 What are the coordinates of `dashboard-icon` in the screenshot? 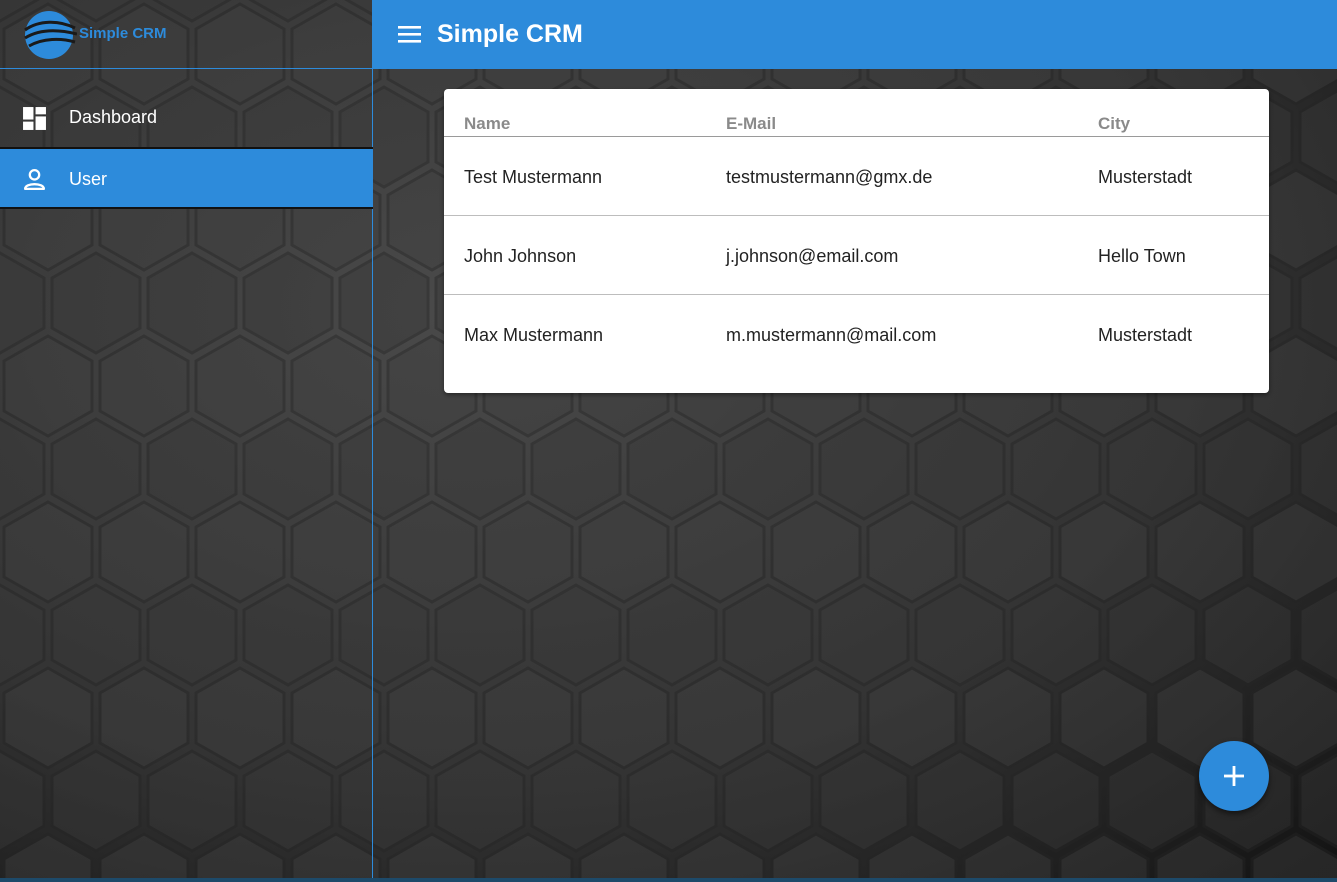 It's located at (34, 118).